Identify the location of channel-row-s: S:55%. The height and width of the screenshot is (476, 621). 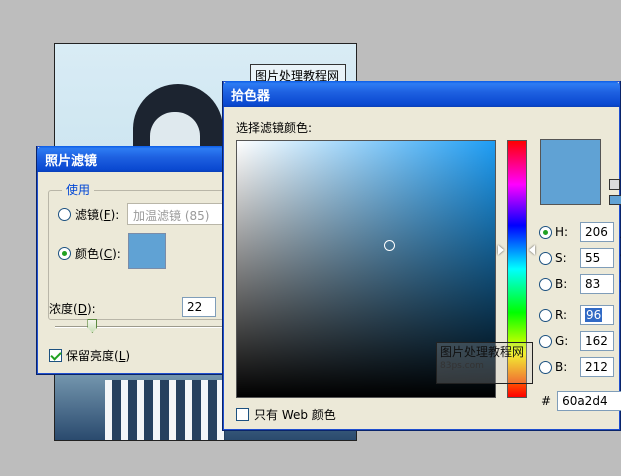
(580, 258).